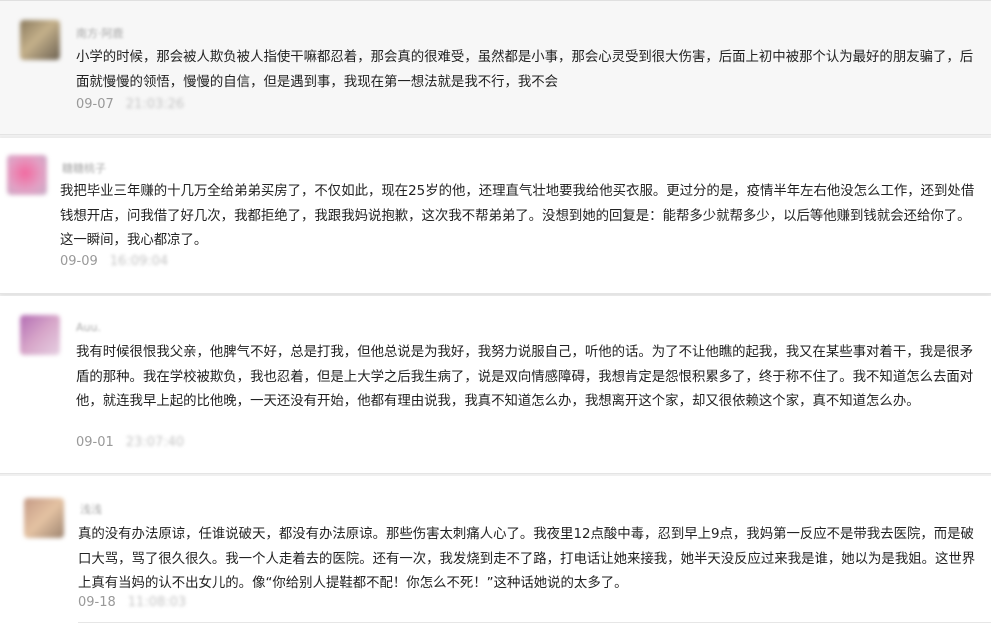  Describe the element at coordinates (157, 602) in the screenshot. I see `comment-time: 11:08:03` at that location.